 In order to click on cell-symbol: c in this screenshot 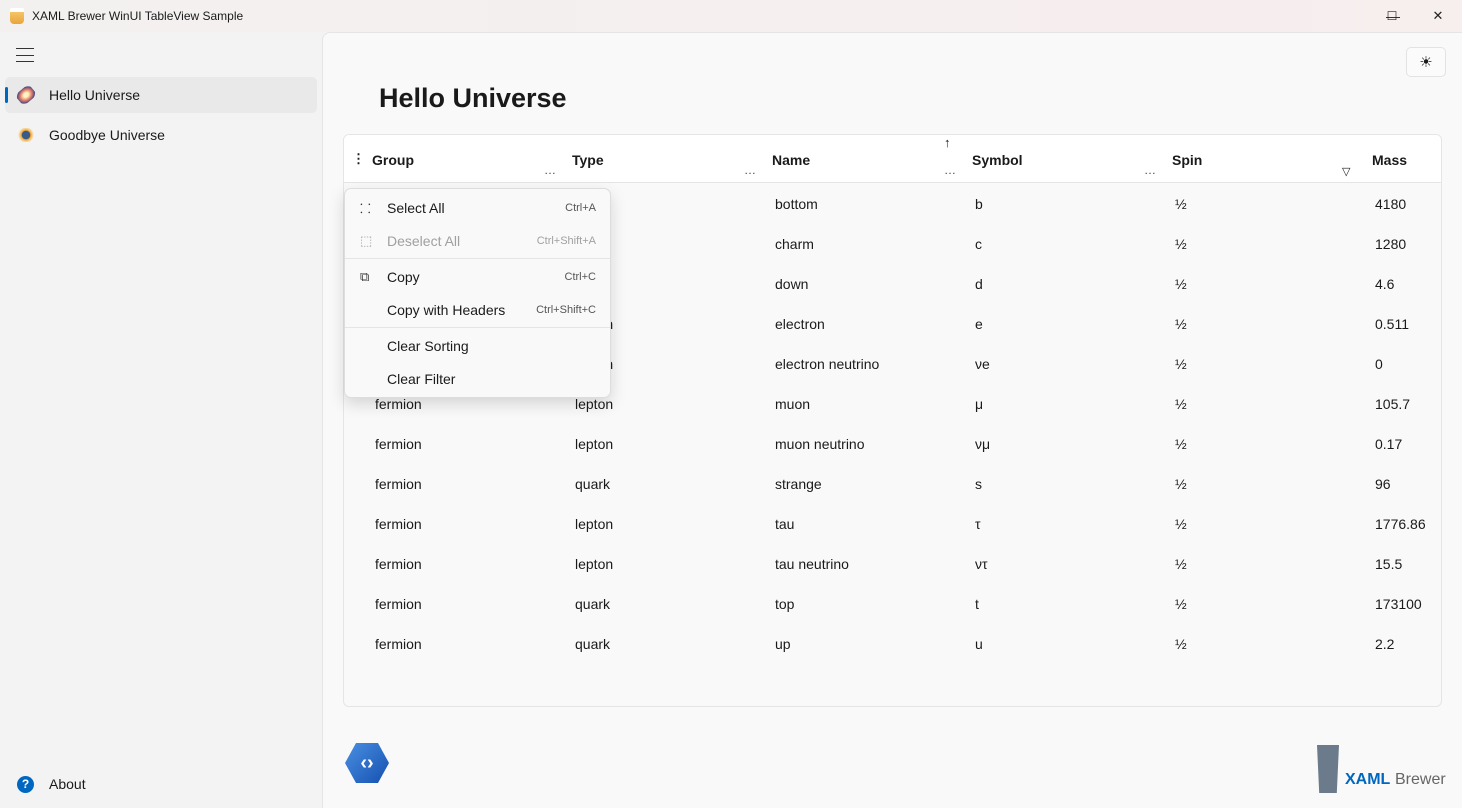, I will do `click(978, 244)`.